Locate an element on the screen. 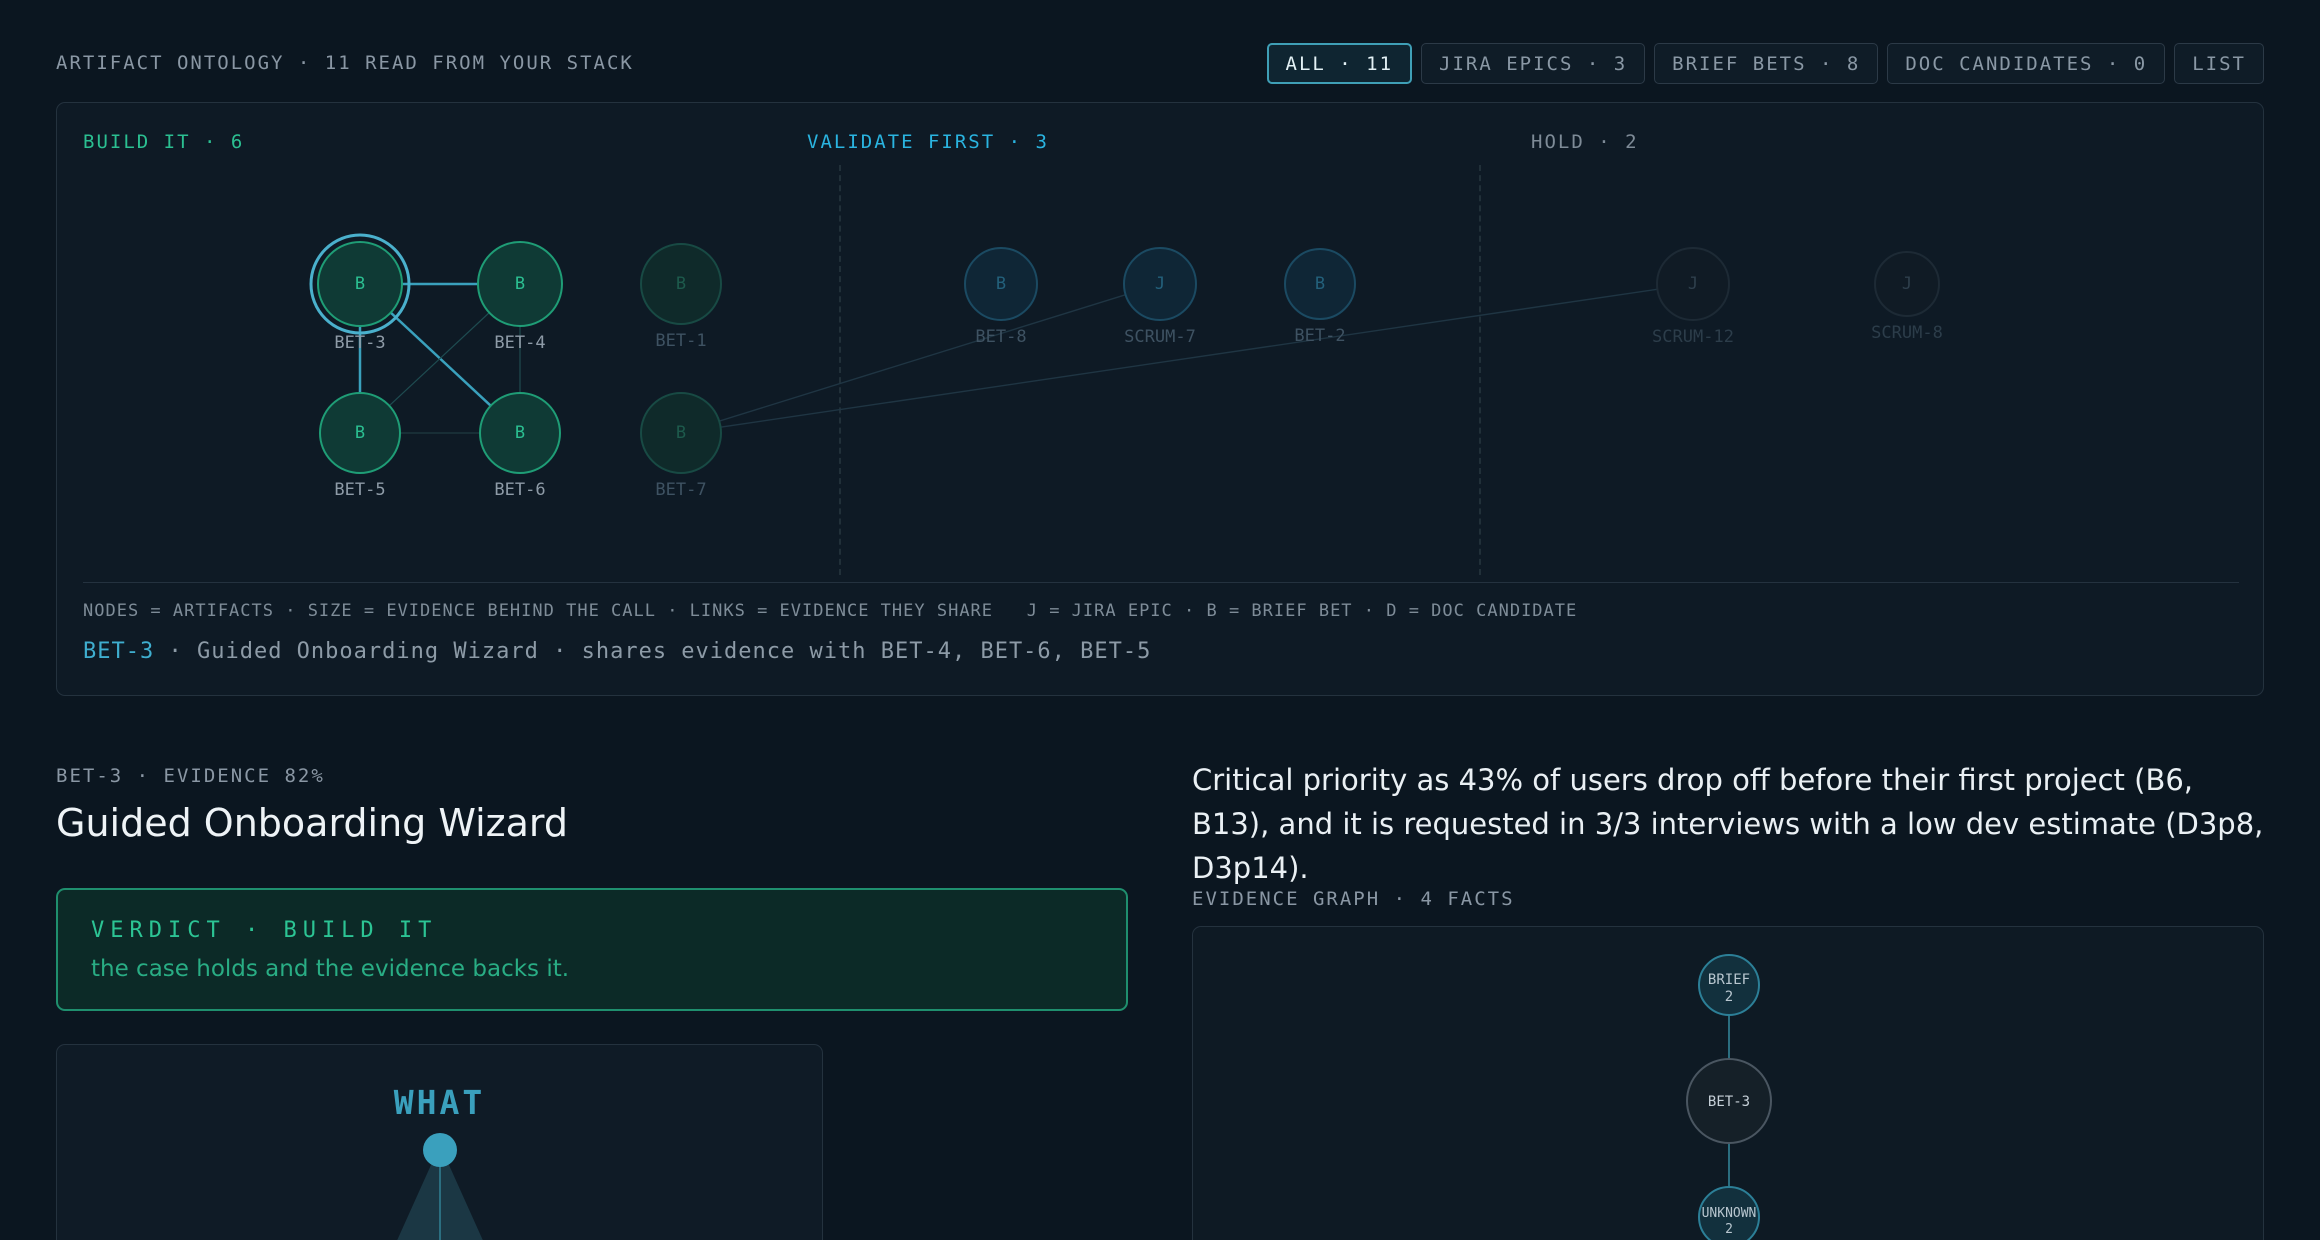 The image size is (2320, 1240). detail-title: Guided Onboarding Wizard is located at coordinates (312, 823).